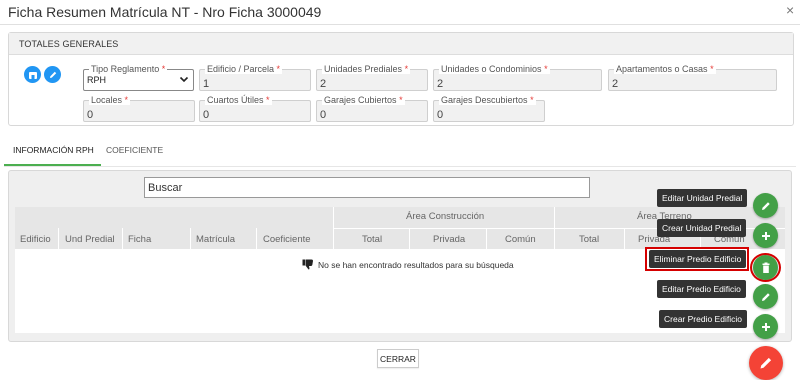  I want to click on group-area-construccion: Área Construcción, so click(445, 216).